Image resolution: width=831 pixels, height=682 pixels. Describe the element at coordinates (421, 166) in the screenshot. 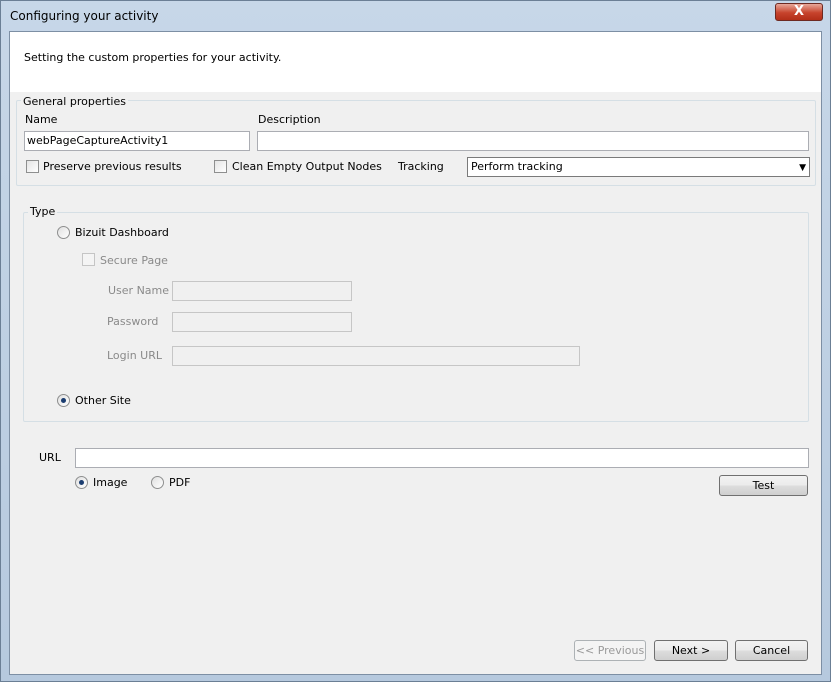

I see `tracking-label: Tracking` at that location.